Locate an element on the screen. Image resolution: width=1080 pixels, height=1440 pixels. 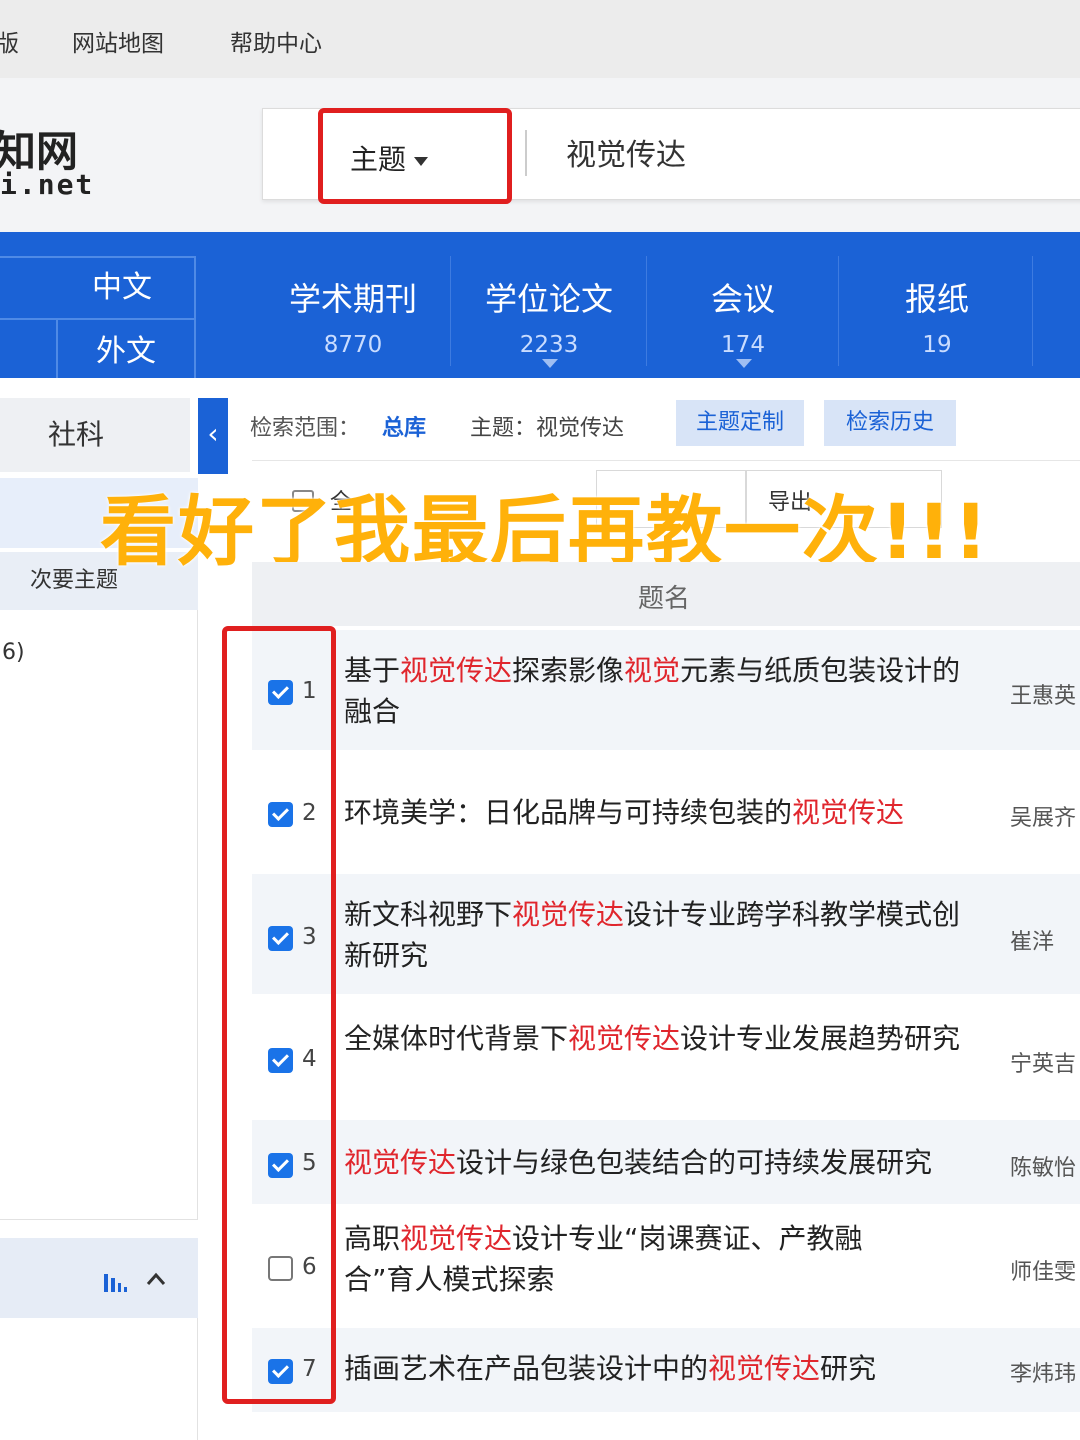
database-tab-journals: 学术期刊 8770 is located at coordinates (353, 314).